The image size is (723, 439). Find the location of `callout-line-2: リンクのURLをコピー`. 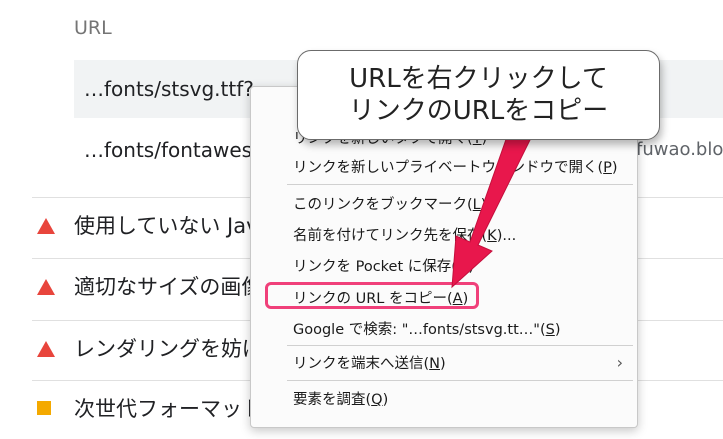

callout-line-2: リンクのURLをコピー is located at coordinates (478, 111).